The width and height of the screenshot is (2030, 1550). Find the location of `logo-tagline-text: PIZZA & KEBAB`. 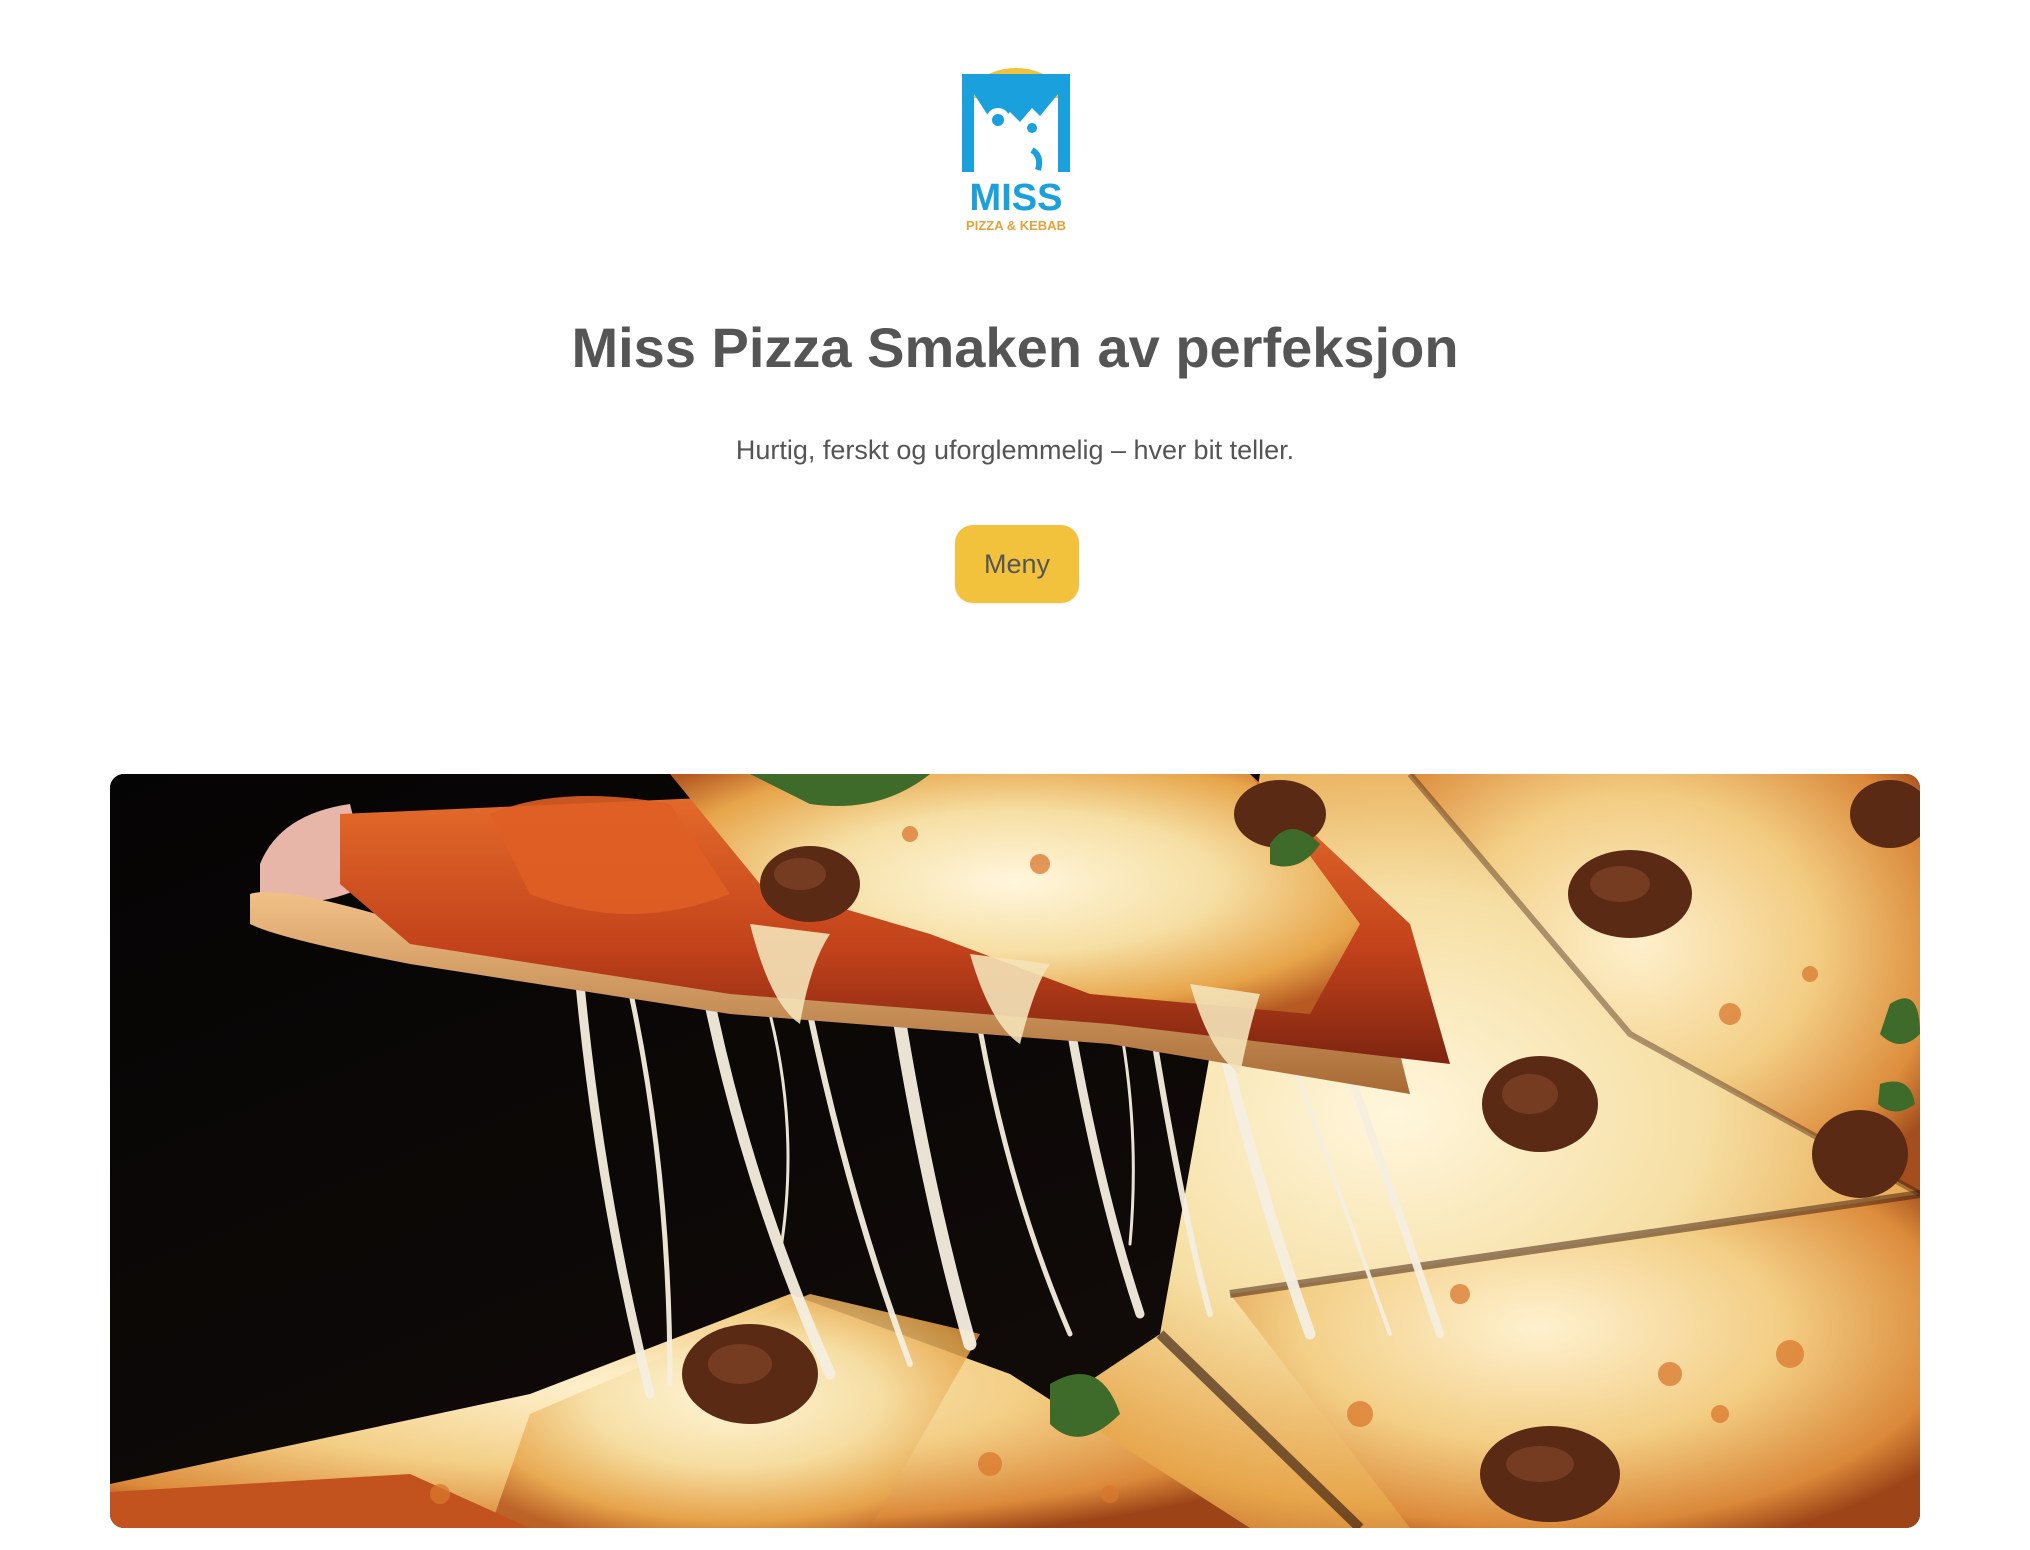

logo-tagline-text: PIZZA & KEBAB is located at coordinates (1016, 225).